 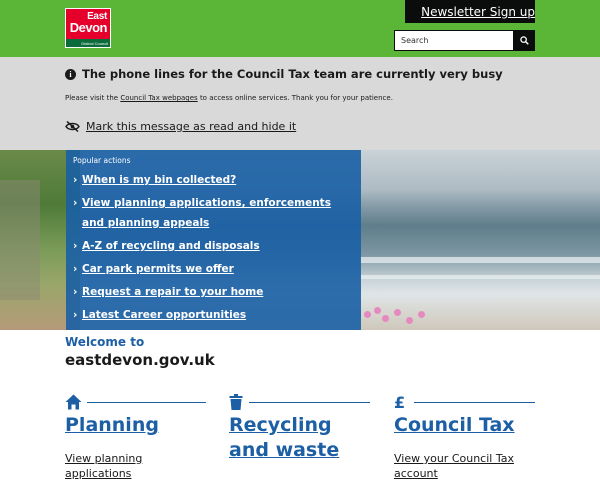 I want to click on east-devon-logo: East Devon District Council, so click(x=88, y=28).